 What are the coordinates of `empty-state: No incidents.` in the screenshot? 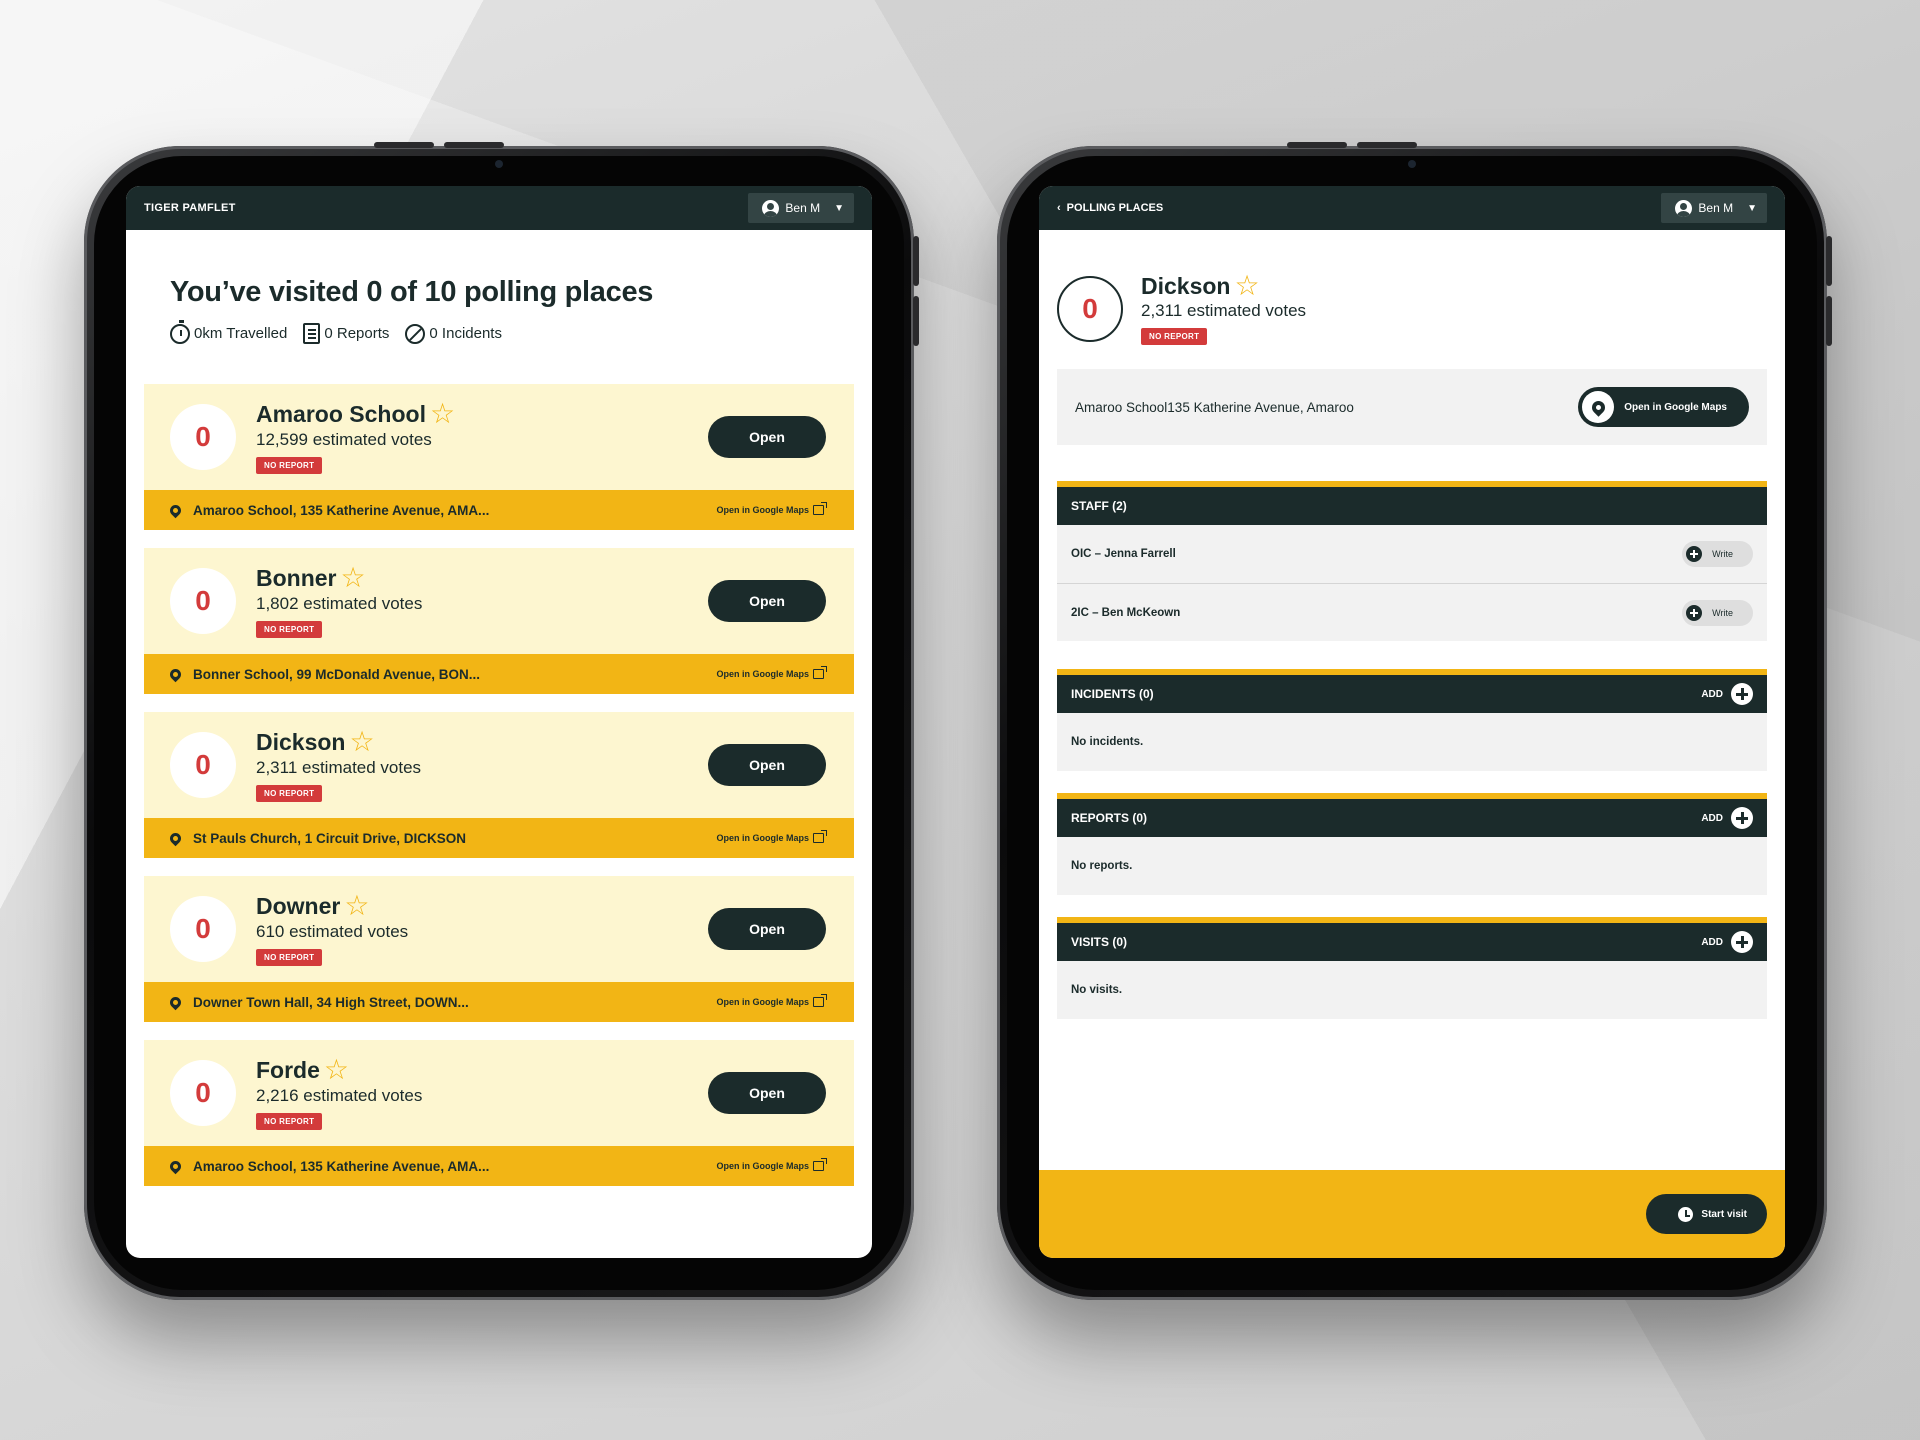 It's located at (1412, 742).